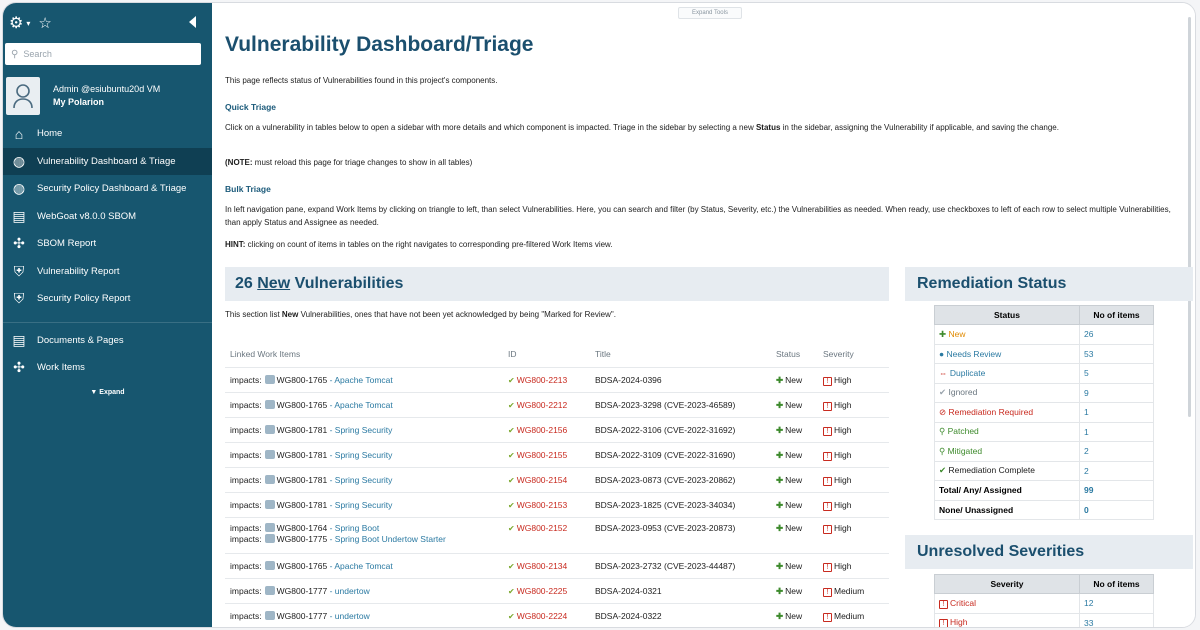  What do you see at coordinates (1007, 603) in the screenshot?
I see `status-cell: ! Critical` at bounding box center [1007, 603].